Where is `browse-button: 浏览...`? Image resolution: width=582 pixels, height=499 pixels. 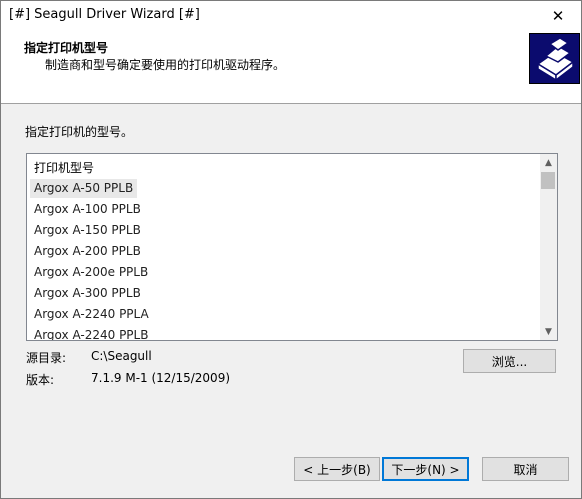 browse-button: 浏览... is located at coordinates (509, 361).